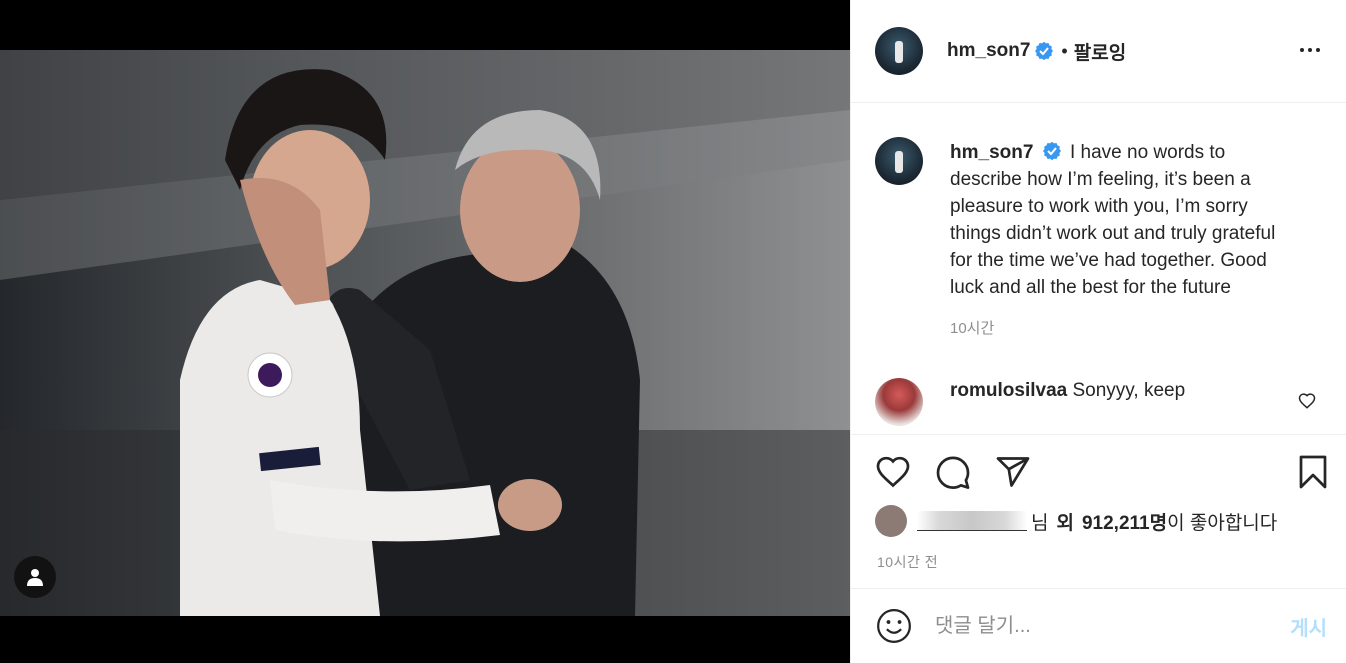 The height and width of the screenshot is (663, 1346). Describe the element at coordinates (1313, 50) in the screenshot. I see `more-options-icon` at that location.